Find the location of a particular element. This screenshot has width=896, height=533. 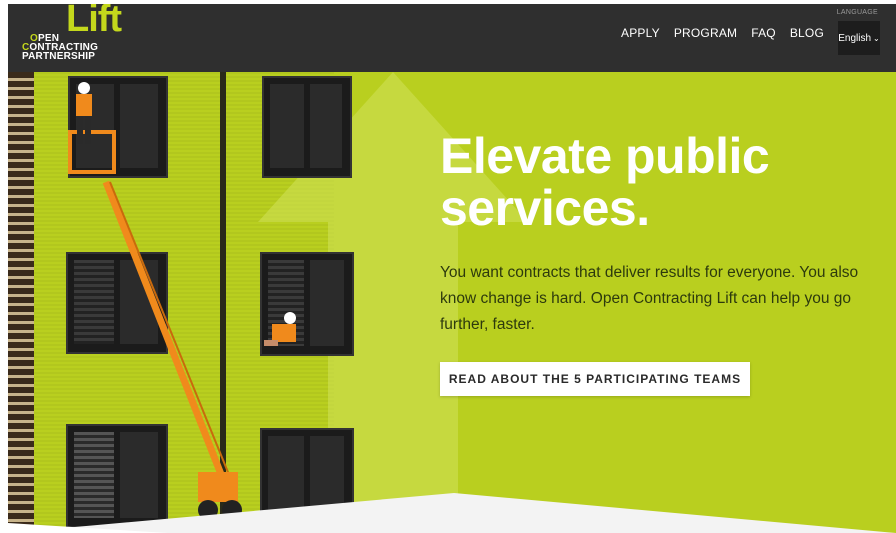

headline-line-1: Elevate public is located at coordinates (605, 156).